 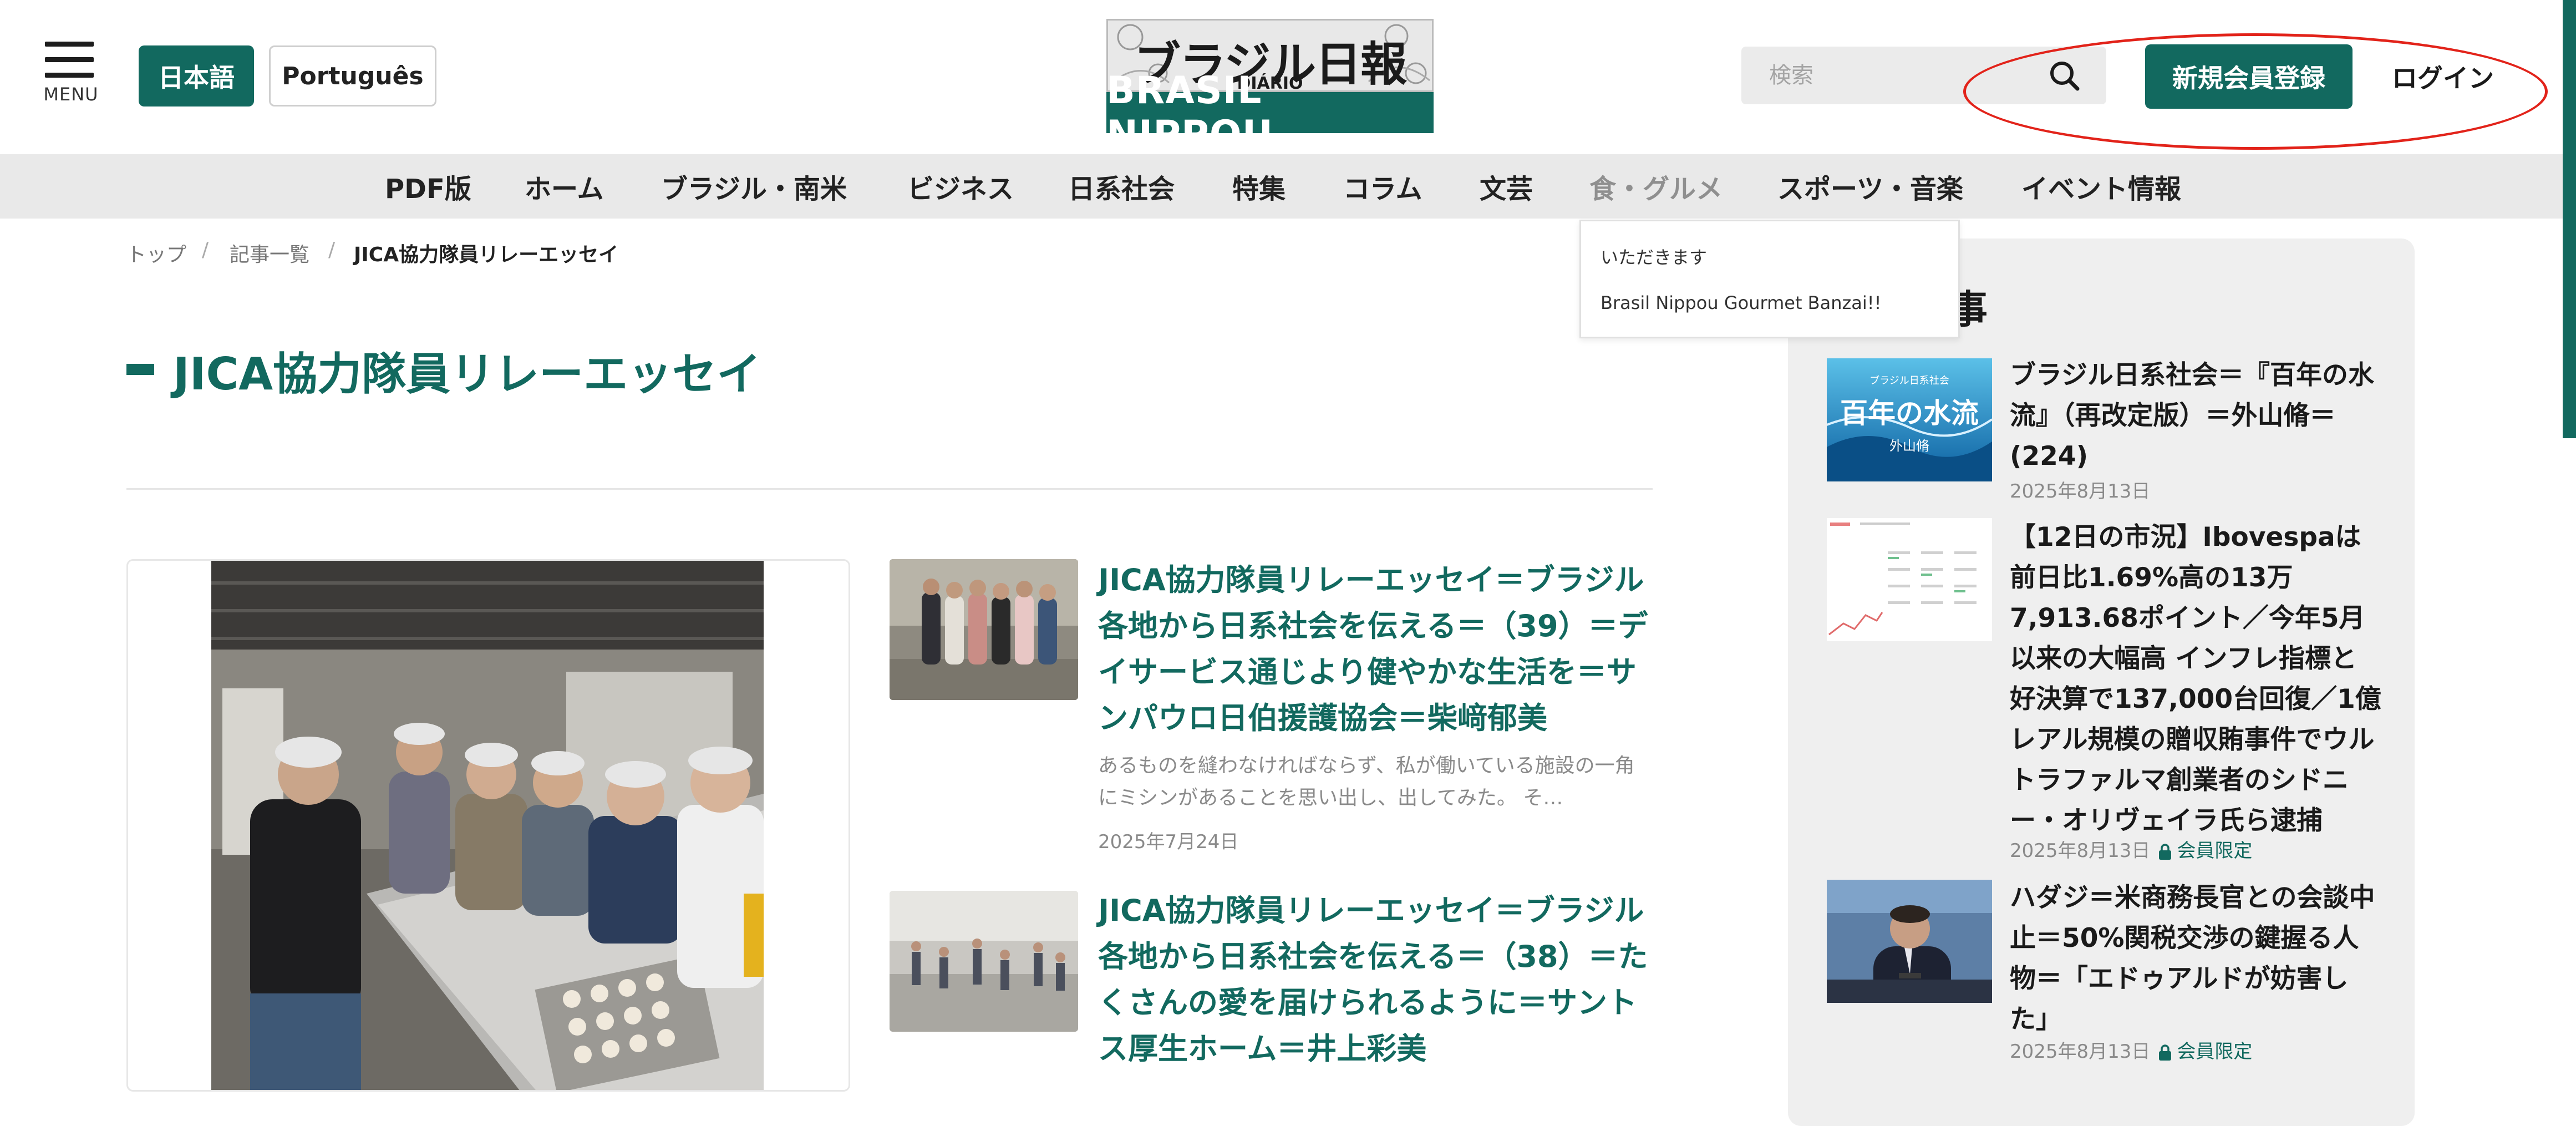 I want to click on gourmet-dropdown-menu: いただきます Brasil Nippou Gourmet Banzai!!, so click(x=1769, y=279).